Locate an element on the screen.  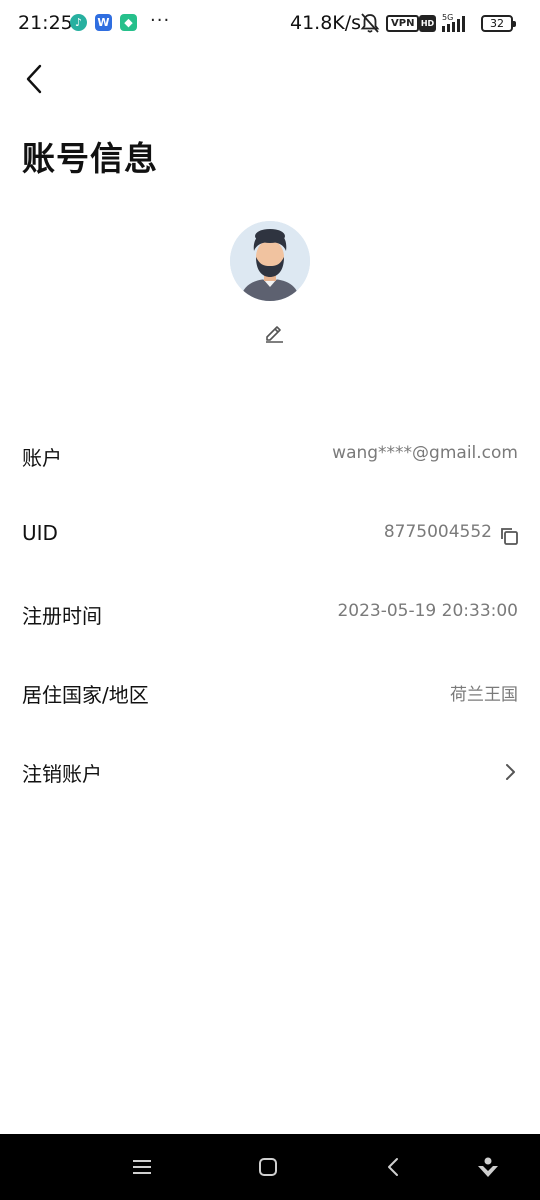
account-row: 账户 wang****@gmail.com is located at coordinates (270, 456).